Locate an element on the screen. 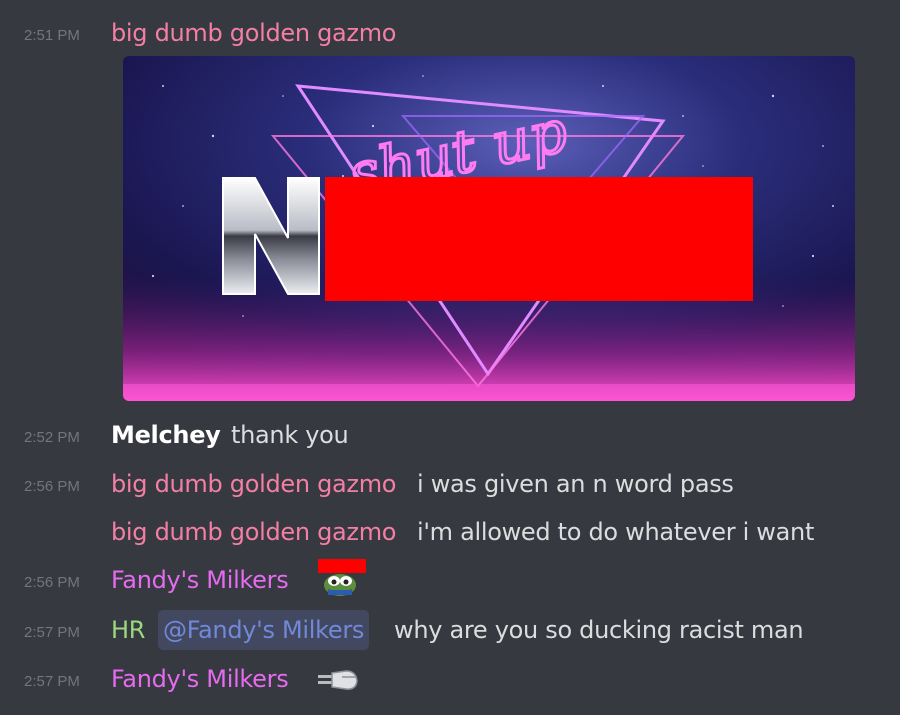  message-row: 2:52 PM Melchey thank you is located at coordinates (450, 447).